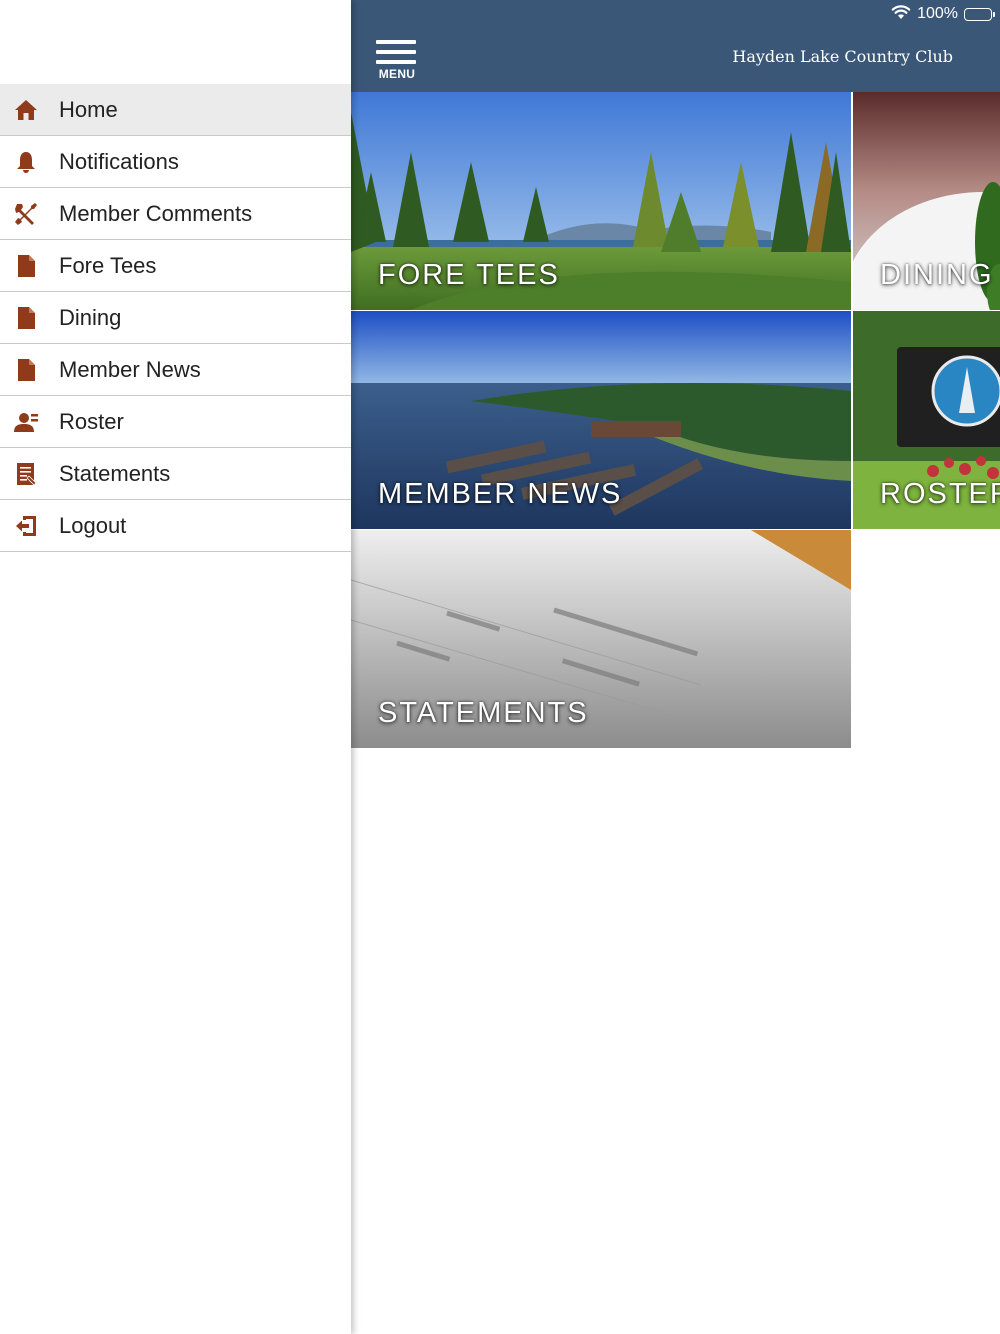  I want to click on tile-roster: ROSTER, so click(926, 420).